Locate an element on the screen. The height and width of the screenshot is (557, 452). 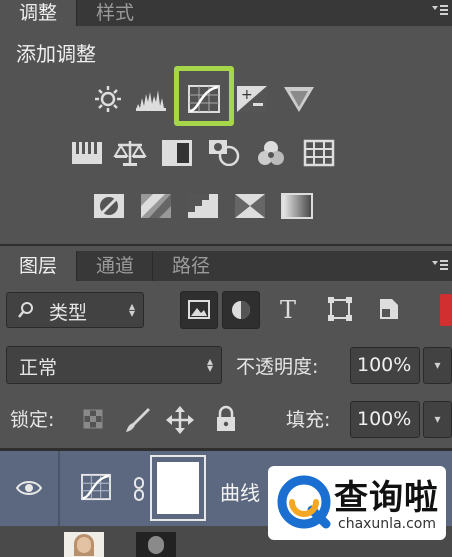
shape-filter-icon is located at coordinates (341, 310).